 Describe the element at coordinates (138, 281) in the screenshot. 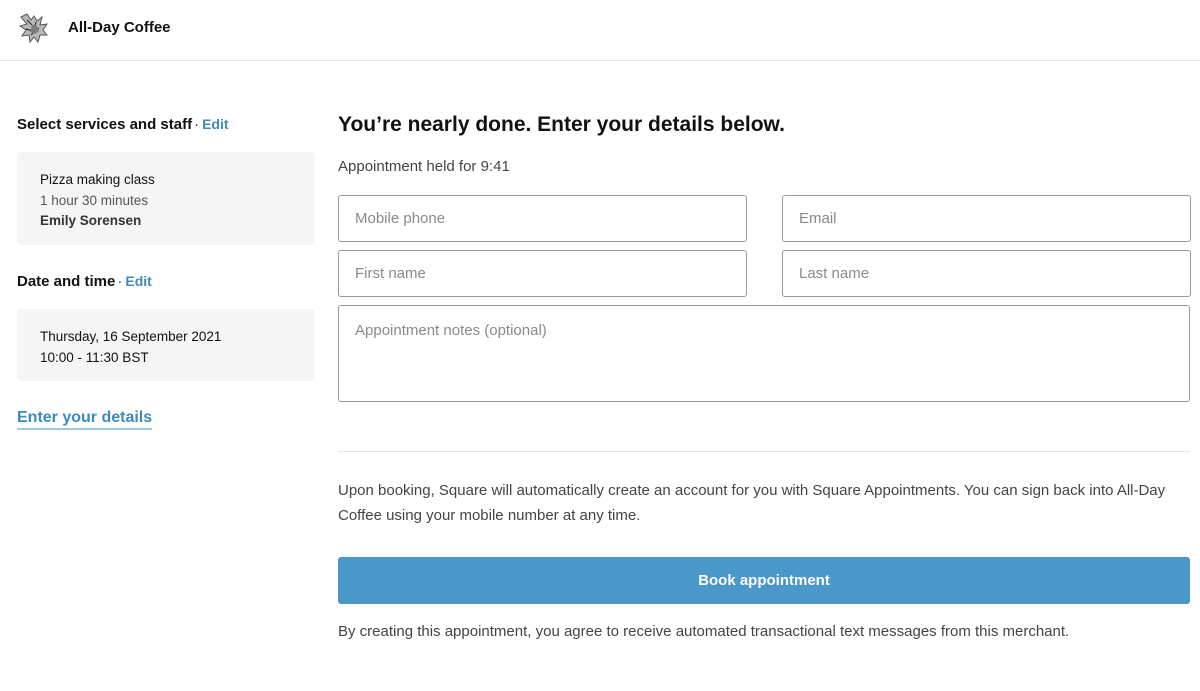

I see `edit-datetime-link: Edit` at that location.